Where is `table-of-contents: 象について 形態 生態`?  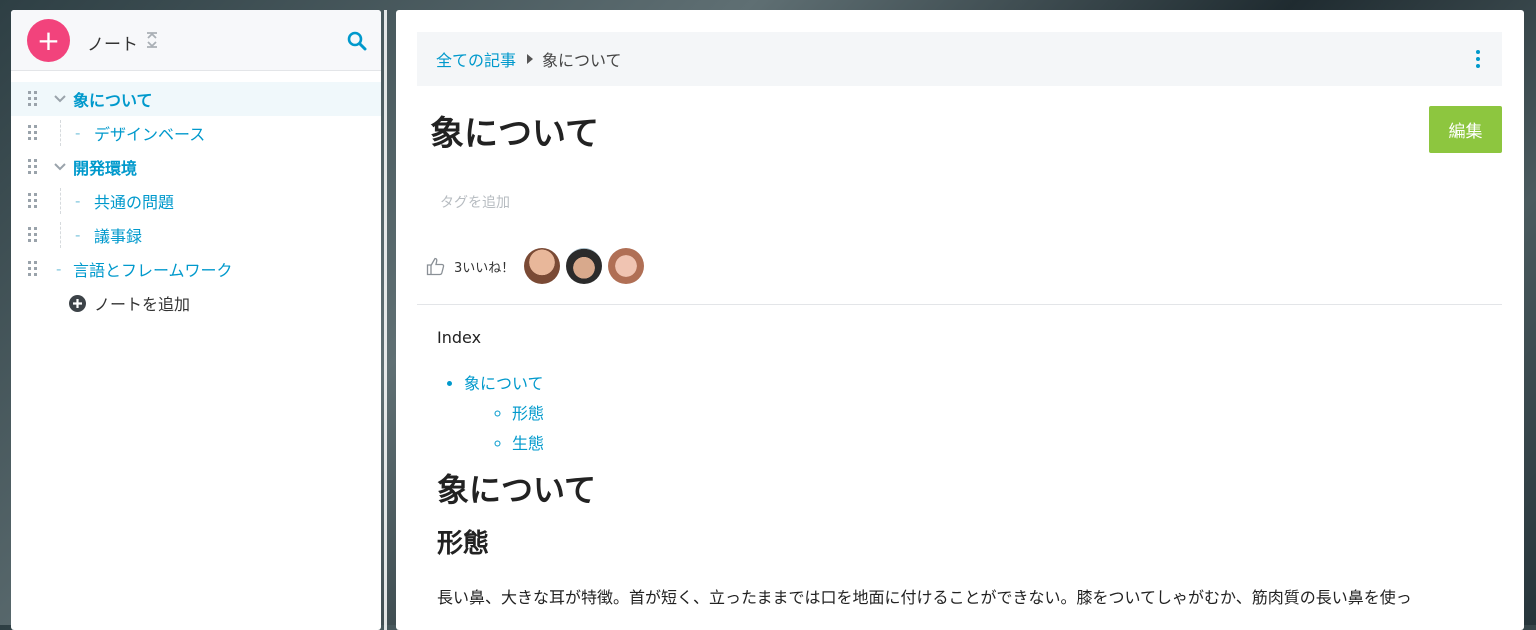 table-of-contents: 象について 形態 生態 is located at coordinates (960, 414).